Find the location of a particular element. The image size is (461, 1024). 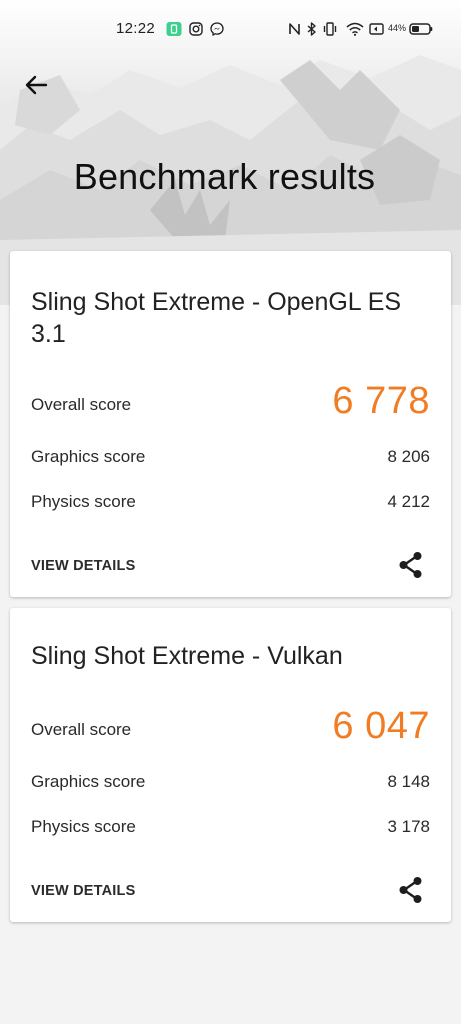

instagram-icon is located at coordinates (196, 29).